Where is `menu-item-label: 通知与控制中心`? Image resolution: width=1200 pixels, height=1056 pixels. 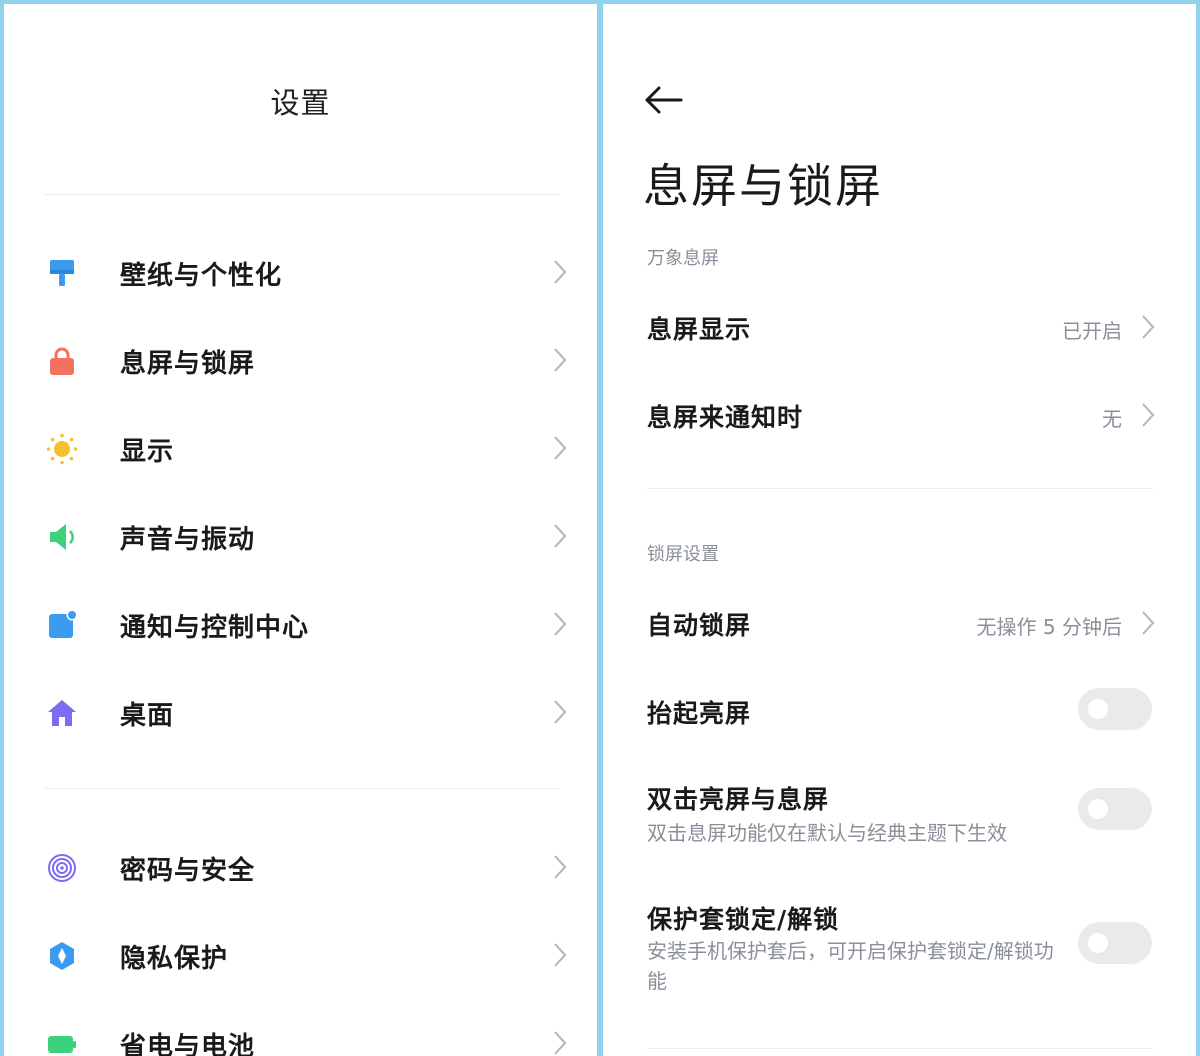
menu-item-label: 通知与控制中心 is located at coordinates (215, 628).